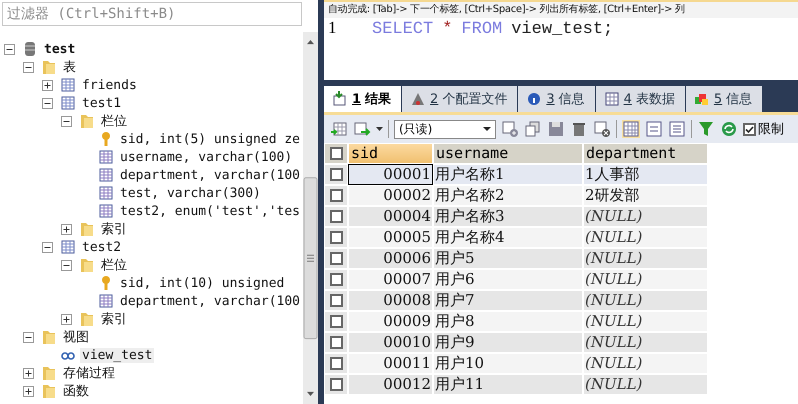  What do you see at coordinates (447, 29) in the screenshot?
I see `code-token: *` at bounding box center [447, 29].